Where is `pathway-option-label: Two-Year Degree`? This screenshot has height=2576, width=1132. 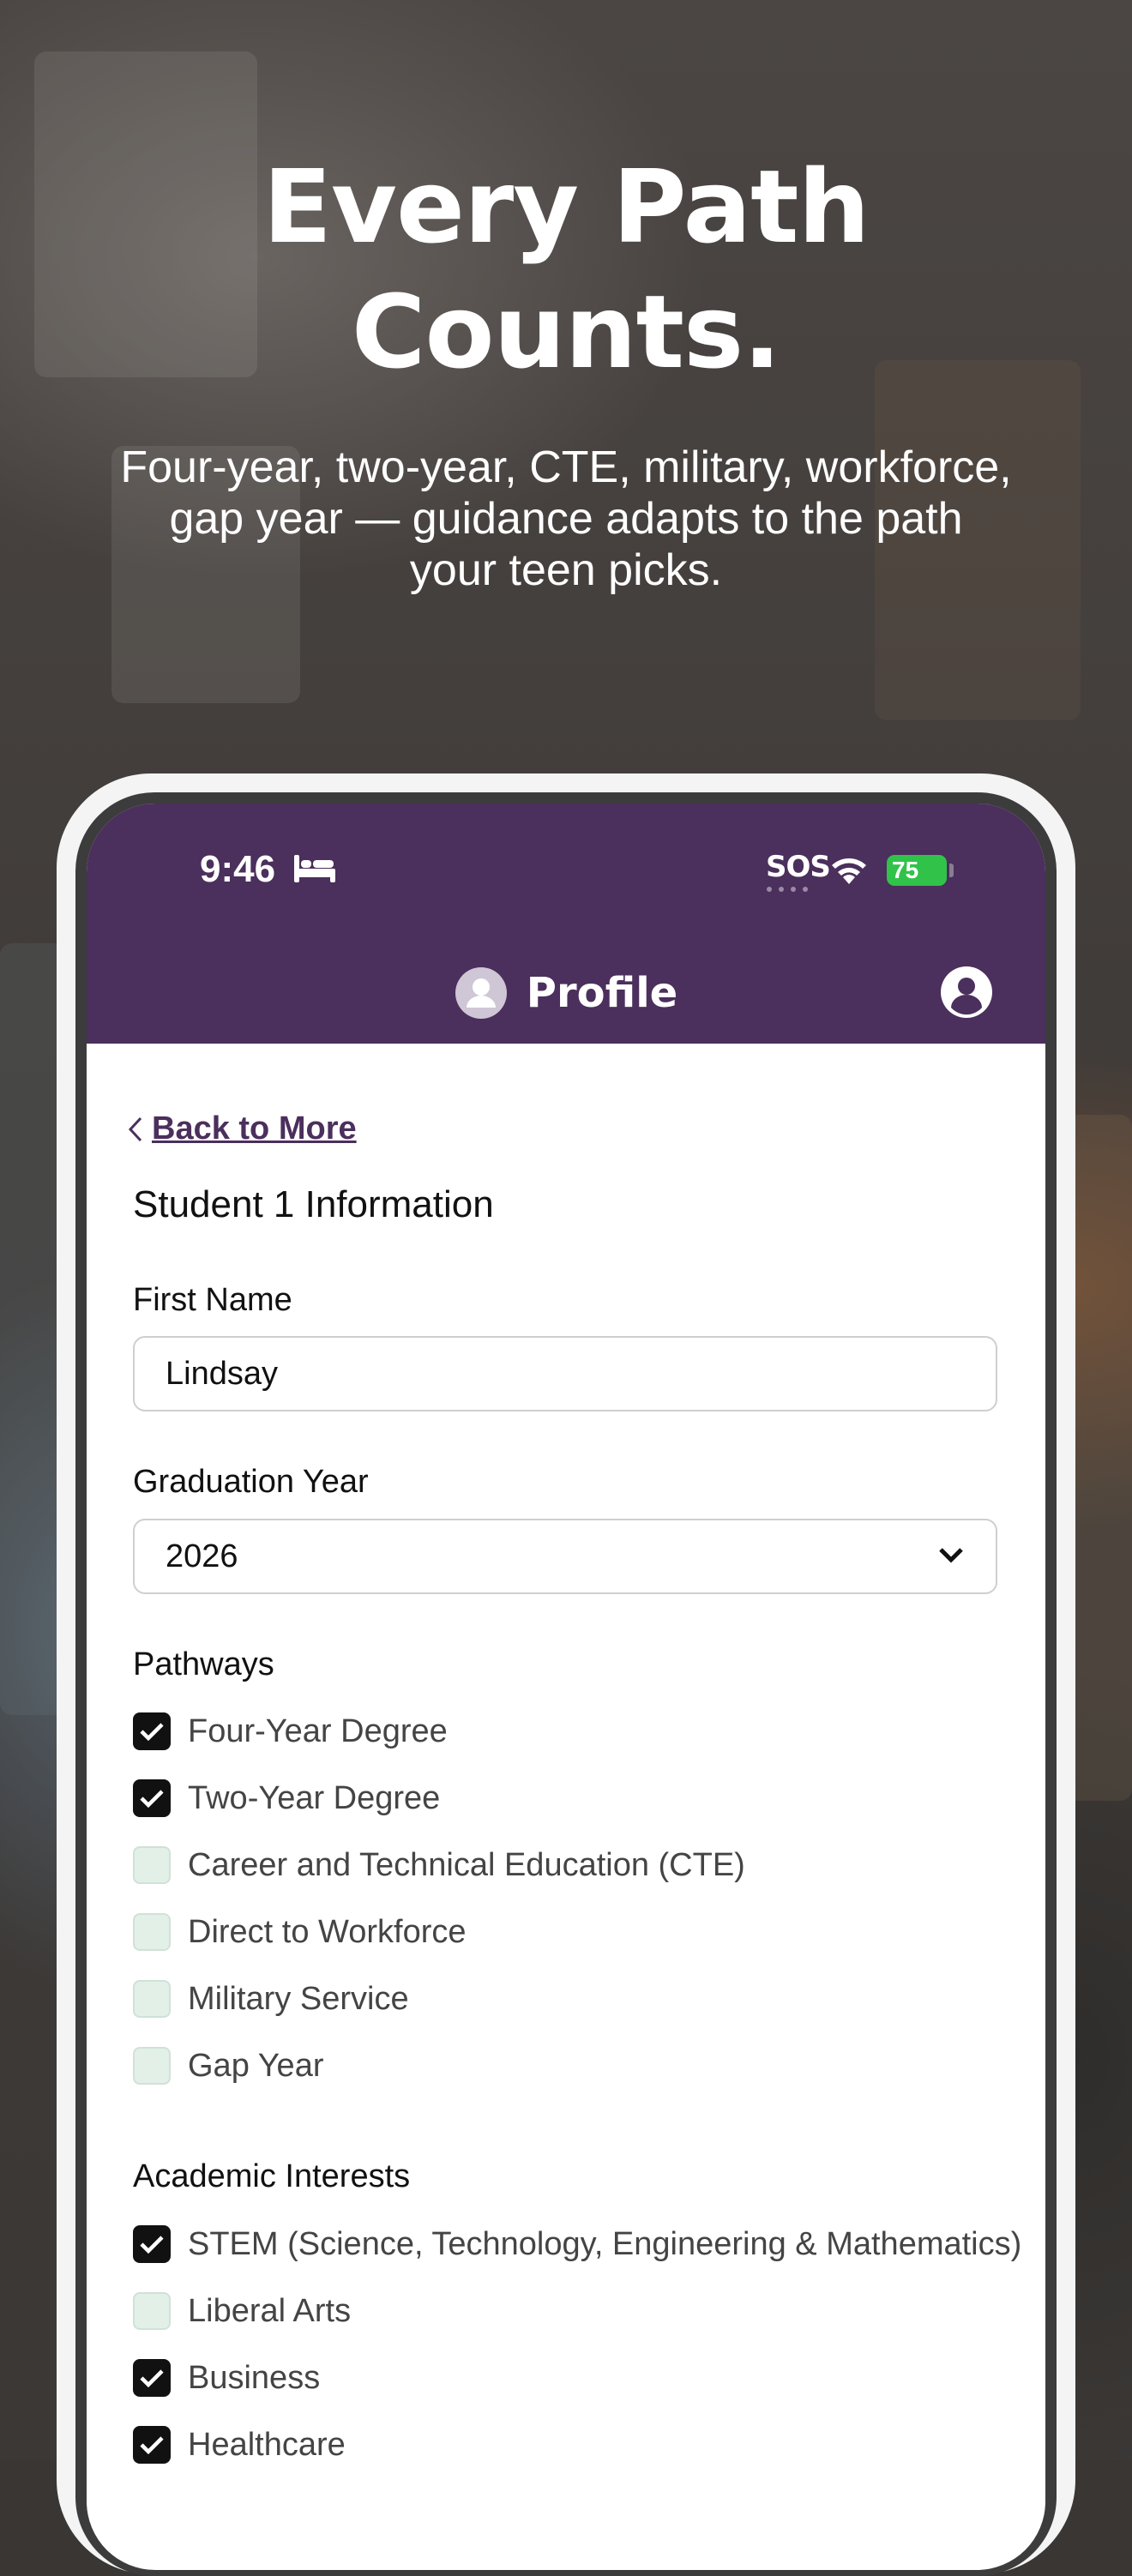 pathway-option-label: Two-Year Degree is located at coordinates (314, 1797).